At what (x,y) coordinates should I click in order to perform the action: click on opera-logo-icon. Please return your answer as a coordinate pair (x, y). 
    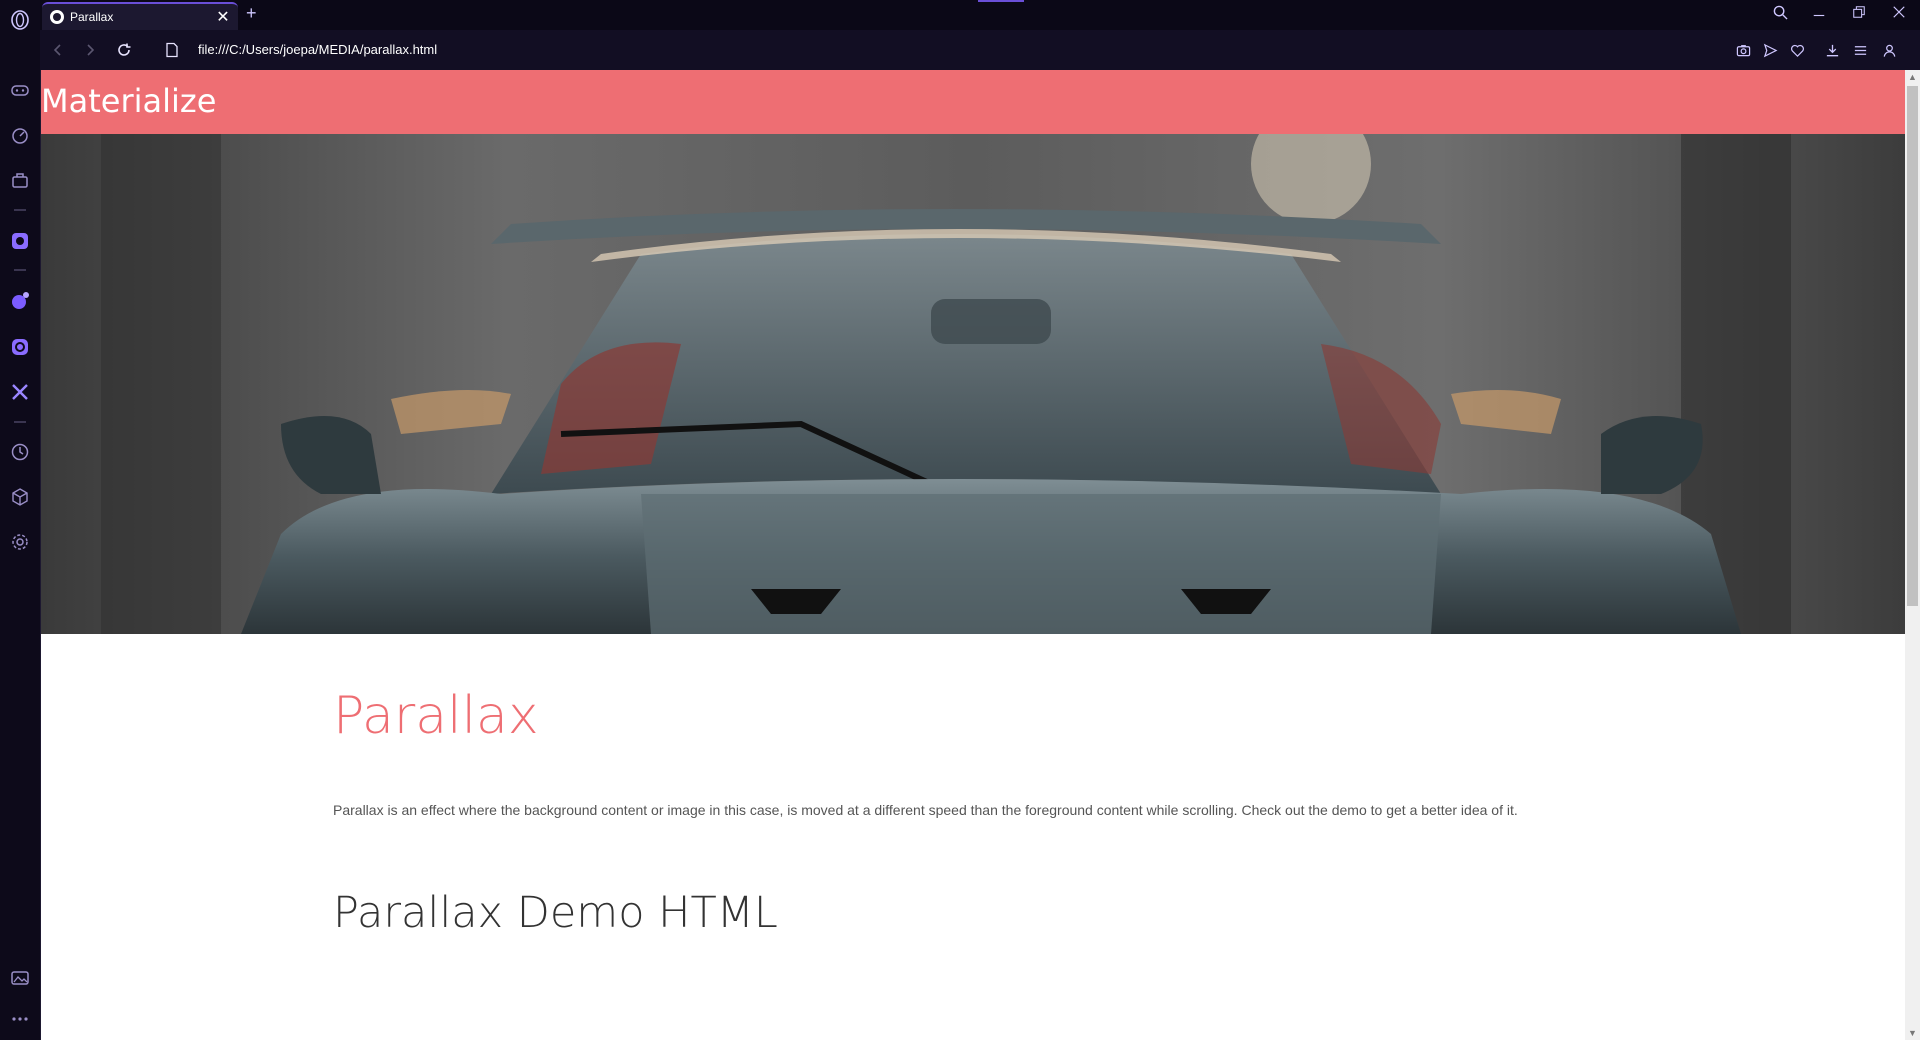
    Looking at the image, I should click on (20, 20).